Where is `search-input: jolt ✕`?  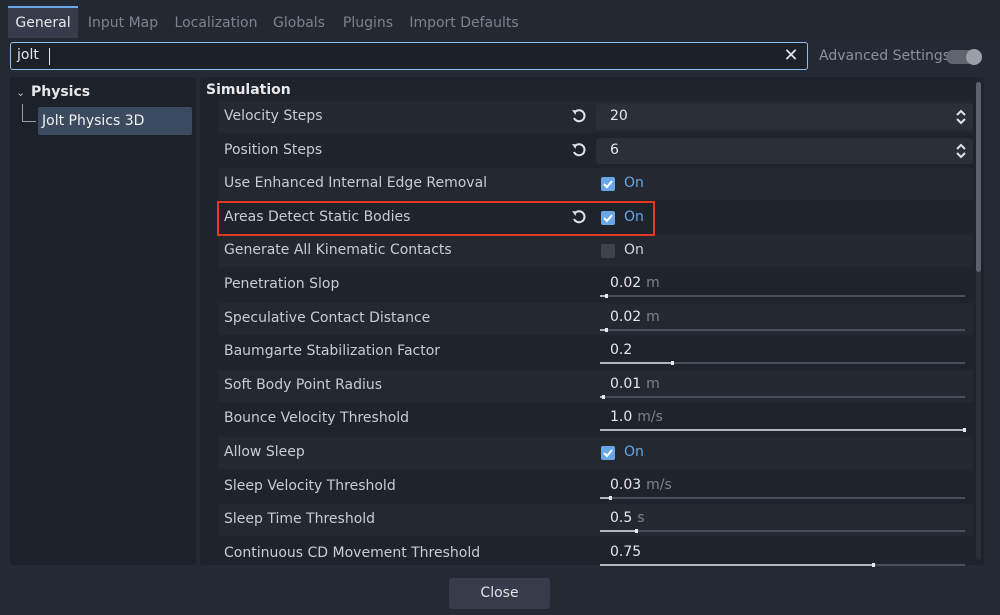 search-input: jolt ✕ is located at coordinates (409, 56).